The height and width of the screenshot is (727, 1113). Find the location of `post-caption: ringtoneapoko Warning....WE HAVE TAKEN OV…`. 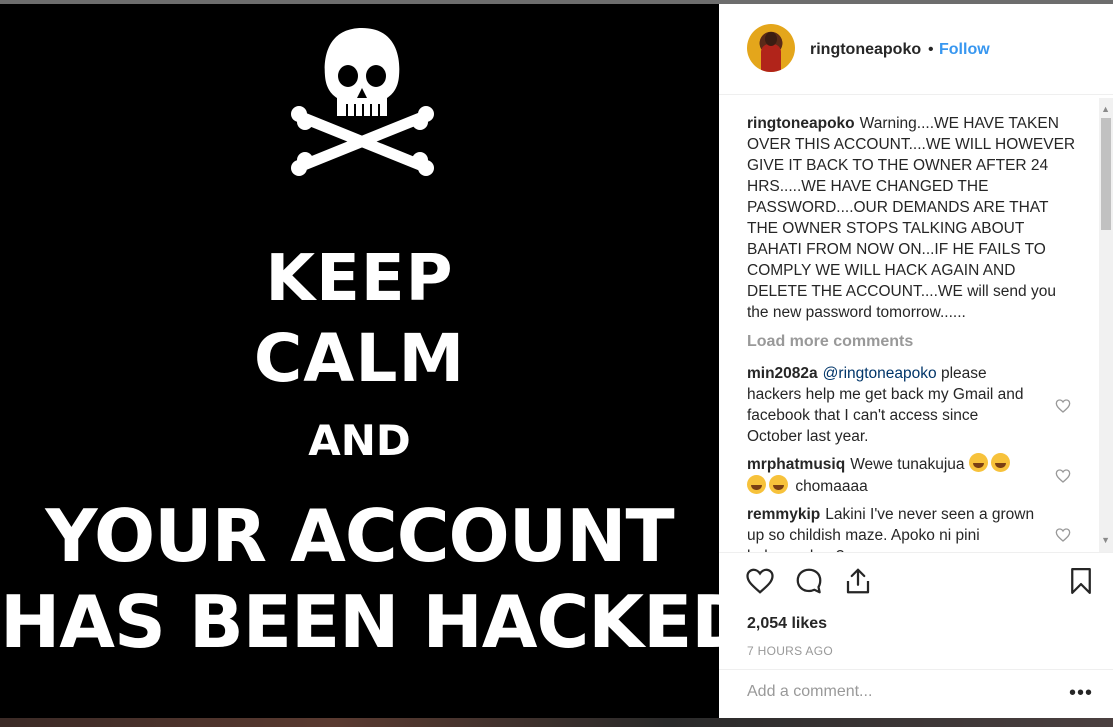

post-caption: ringtoneapoko Warning....WE HAVE TAKEN OV… is located at coordinates (912, 218).